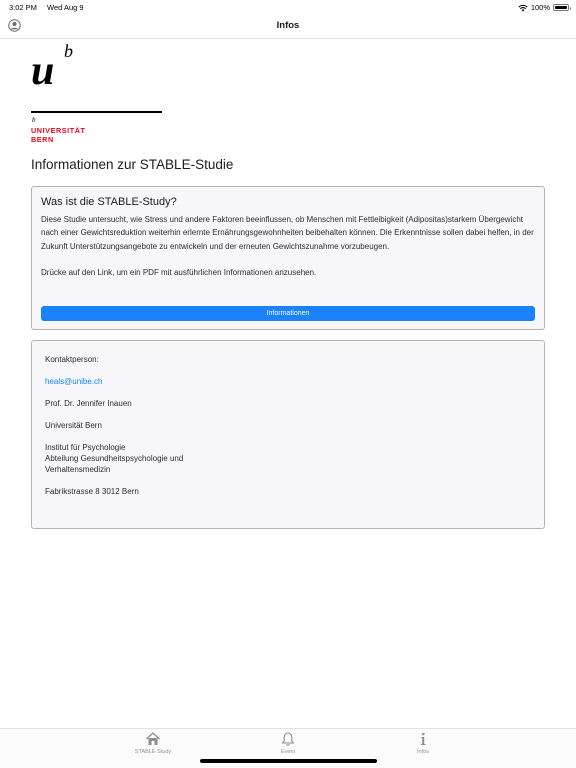 This screenshot has height=768, width=576. Describe the element at coordinates (288, 381) in the screenshot. I see `contact-email-link: heals@unibe.ch` at that location.